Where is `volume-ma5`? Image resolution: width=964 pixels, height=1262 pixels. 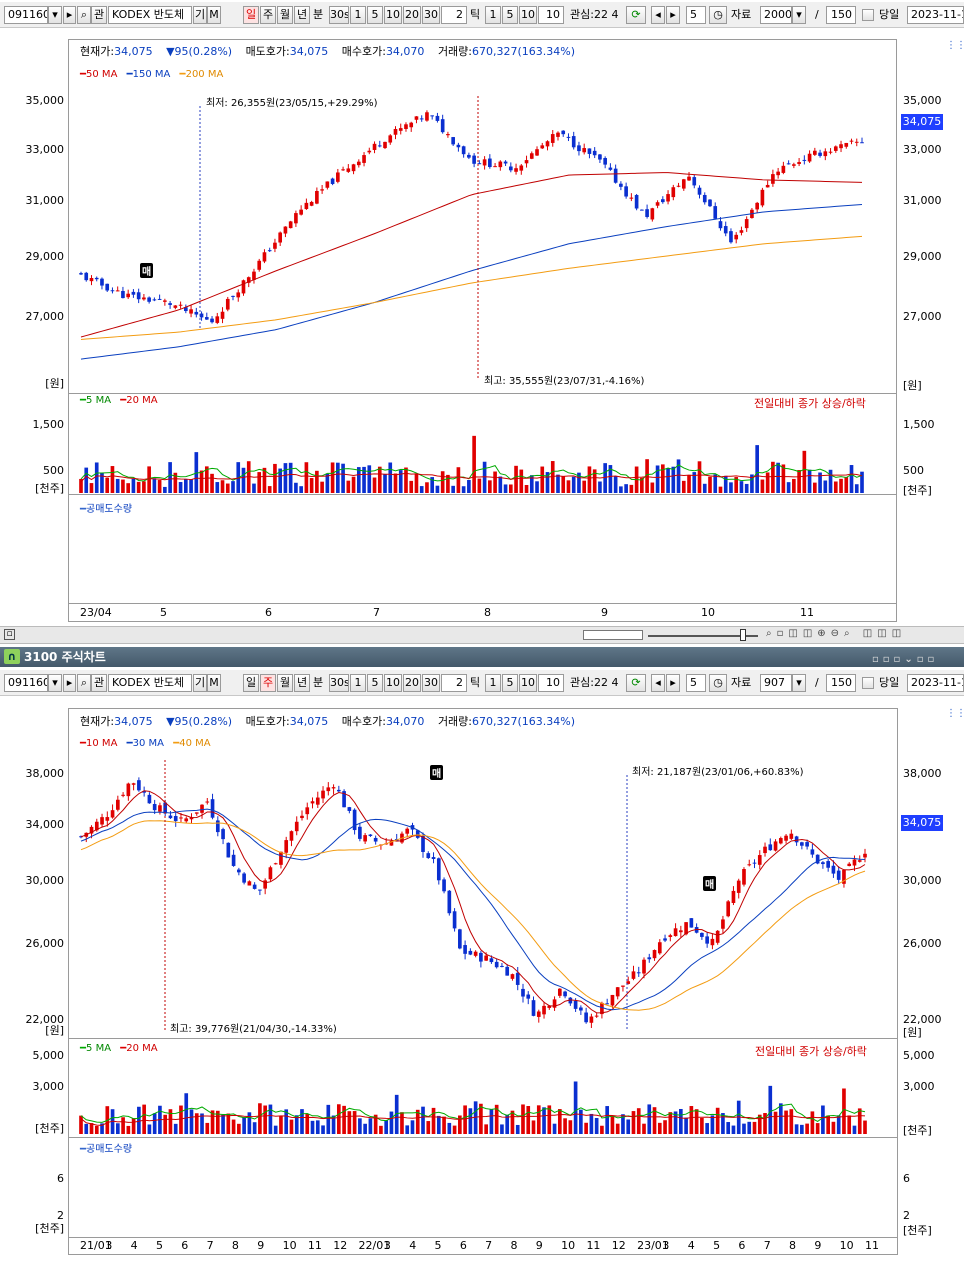
volume-ma5 is located at coordinates (473, 1113).